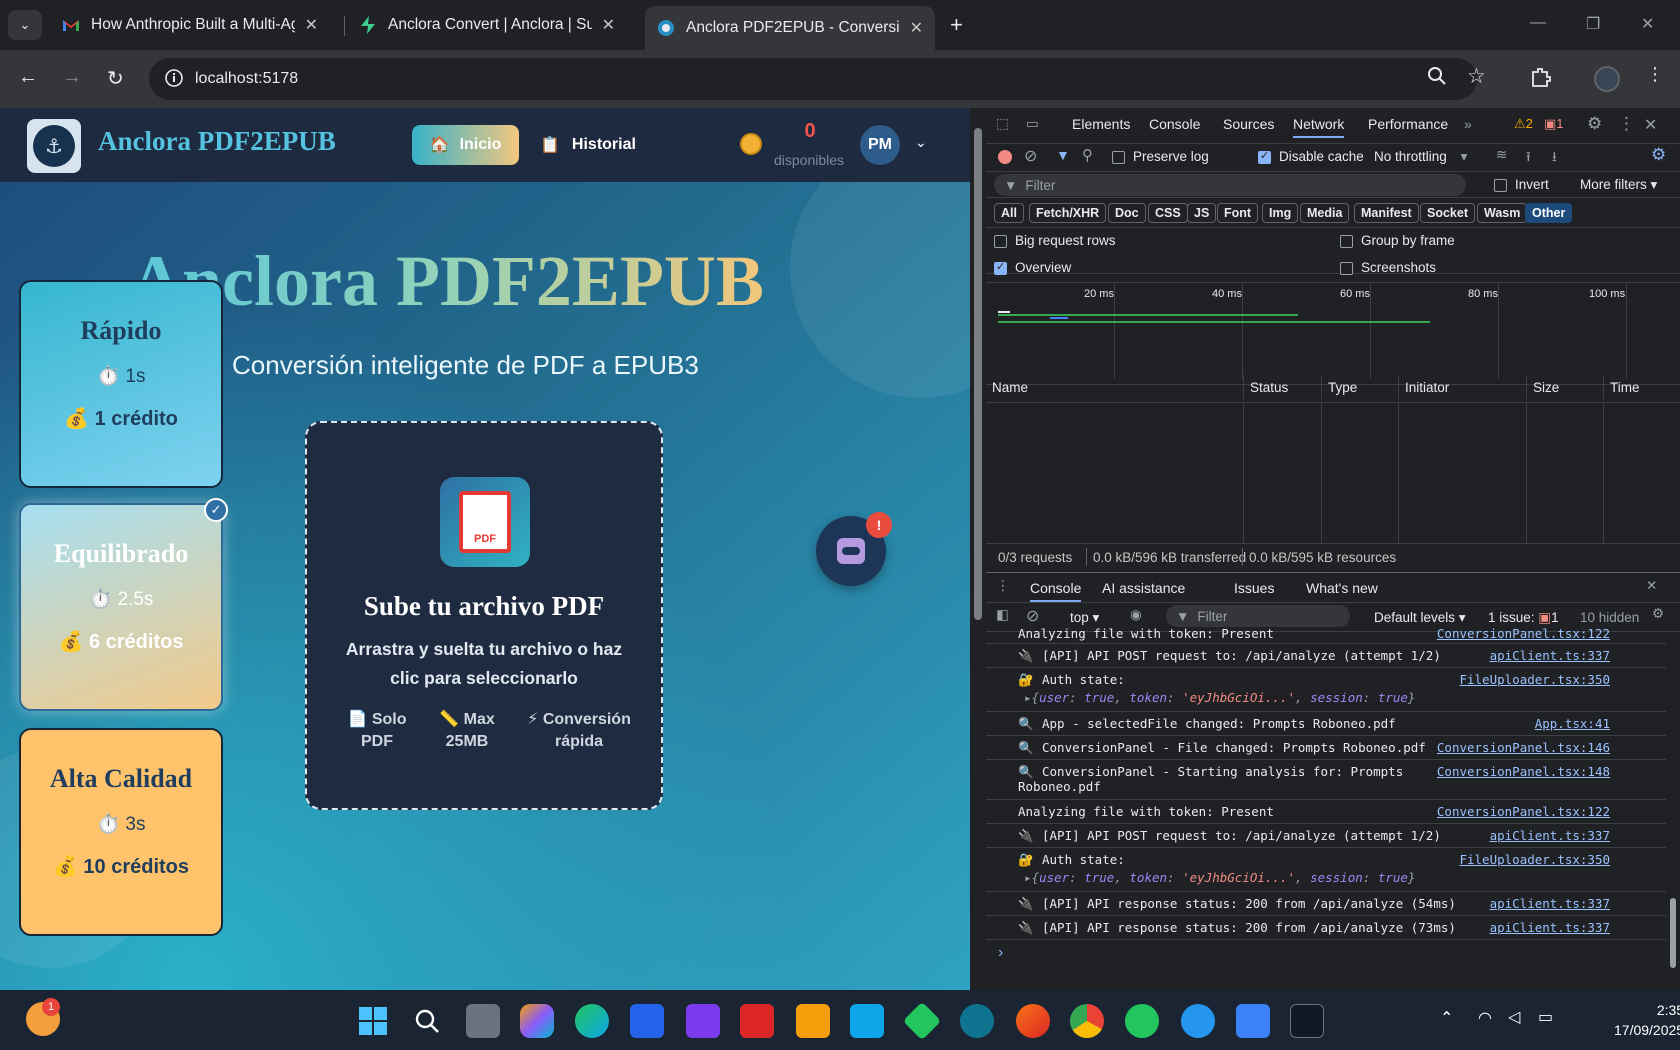  What do you see at coordinates (1549, 213) in the screenshot?
I see `filter-chip-other: Other` at bounding box center [1549, 213].